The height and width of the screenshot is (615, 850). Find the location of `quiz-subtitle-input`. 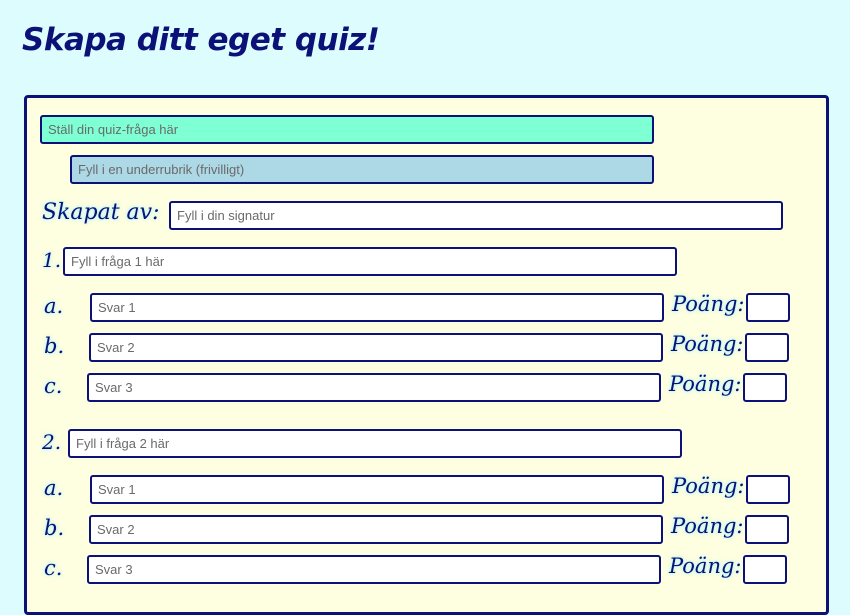

quiz-subtitle-input is located at coordinates (362, 169).